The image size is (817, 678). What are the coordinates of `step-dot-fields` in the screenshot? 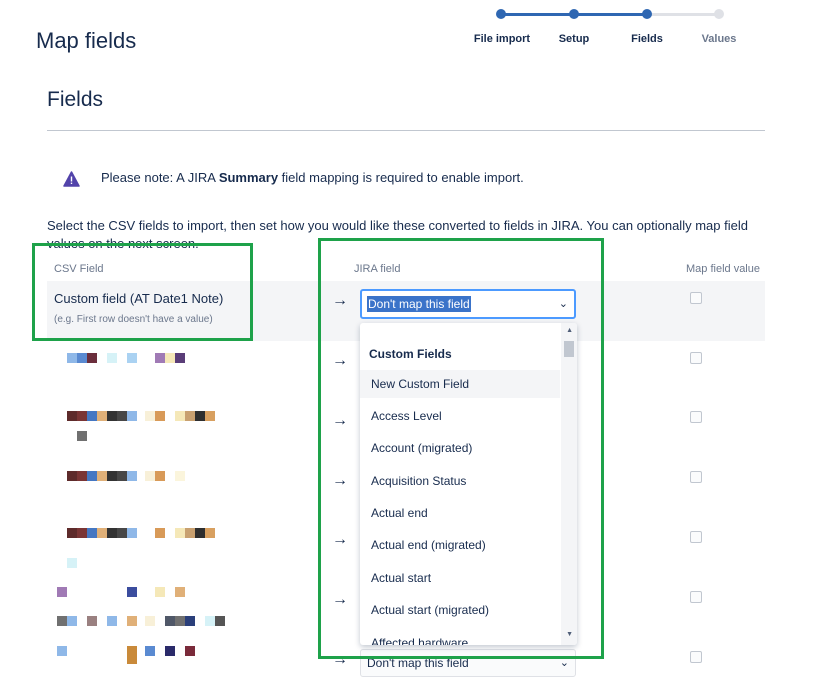 It's located at (647, 14).